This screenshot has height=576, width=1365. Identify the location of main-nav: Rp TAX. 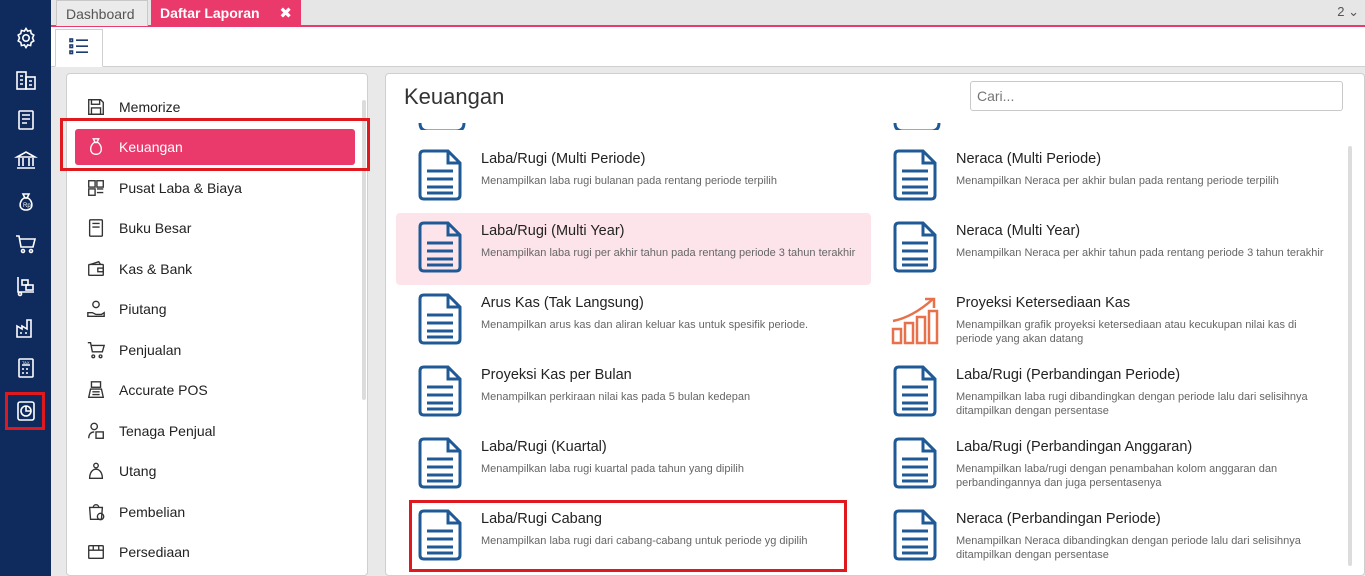
(25, 288).